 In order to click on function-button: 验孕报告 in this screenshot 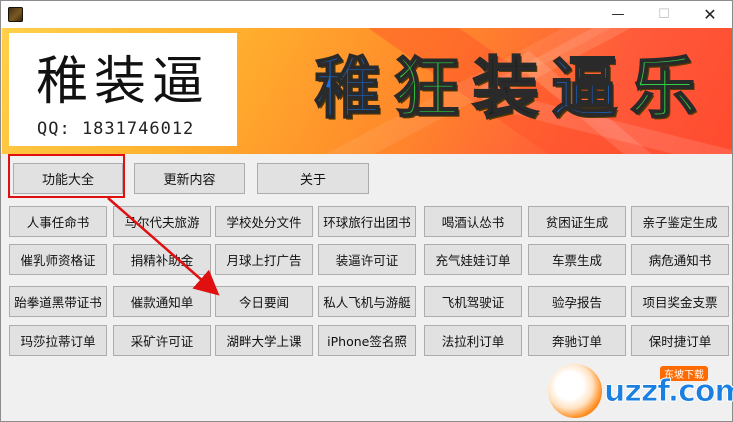, I will do `click(577, 301)`.